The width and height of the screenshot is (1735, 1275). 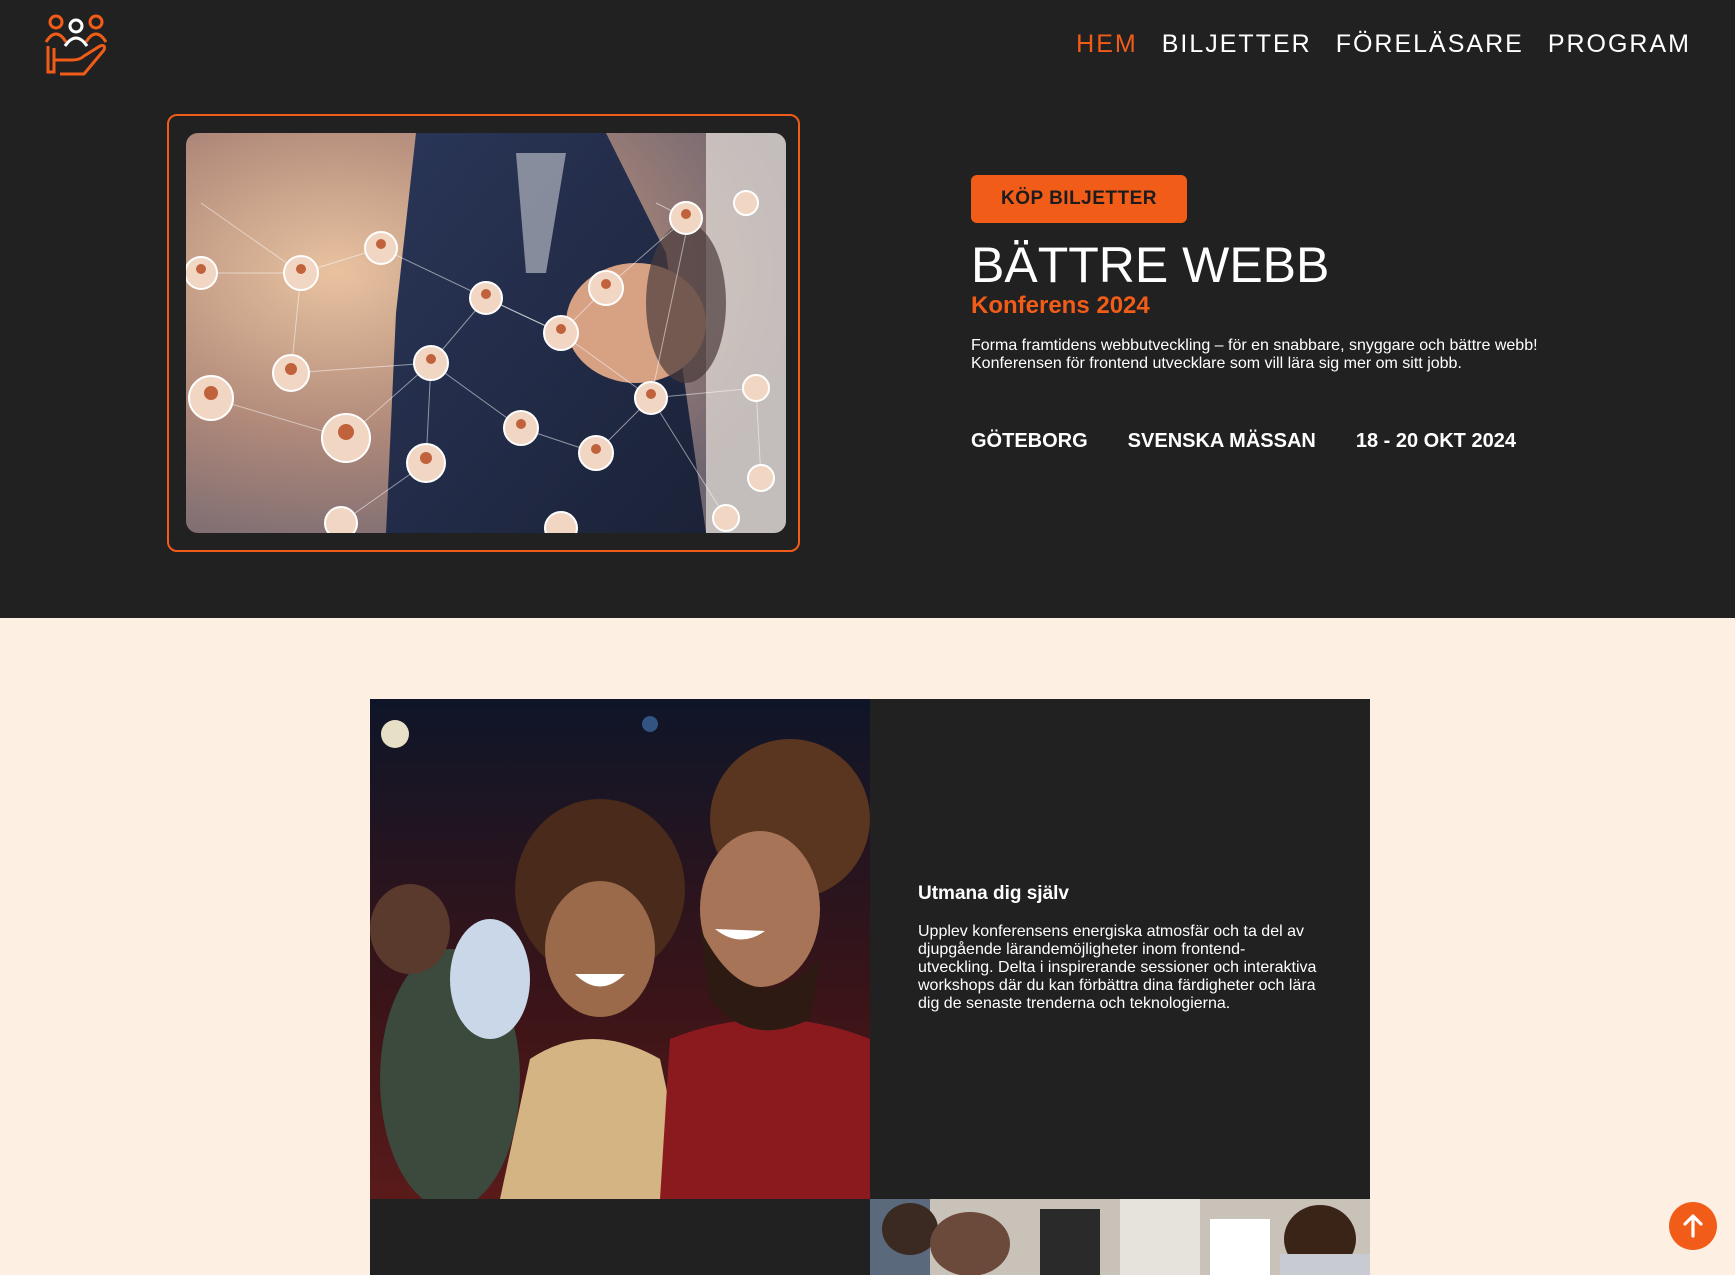 What do you see at coordinates (1120, 1237) in the screenshot?
I see `crowd-photo` at bounding box center [1120, 1237].